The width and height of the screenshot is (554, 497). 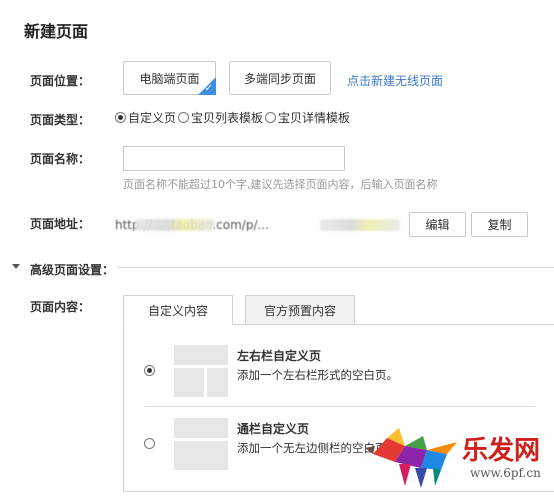 I want to click on page-content-label: 页面内容：, so click(x=60, y=307).